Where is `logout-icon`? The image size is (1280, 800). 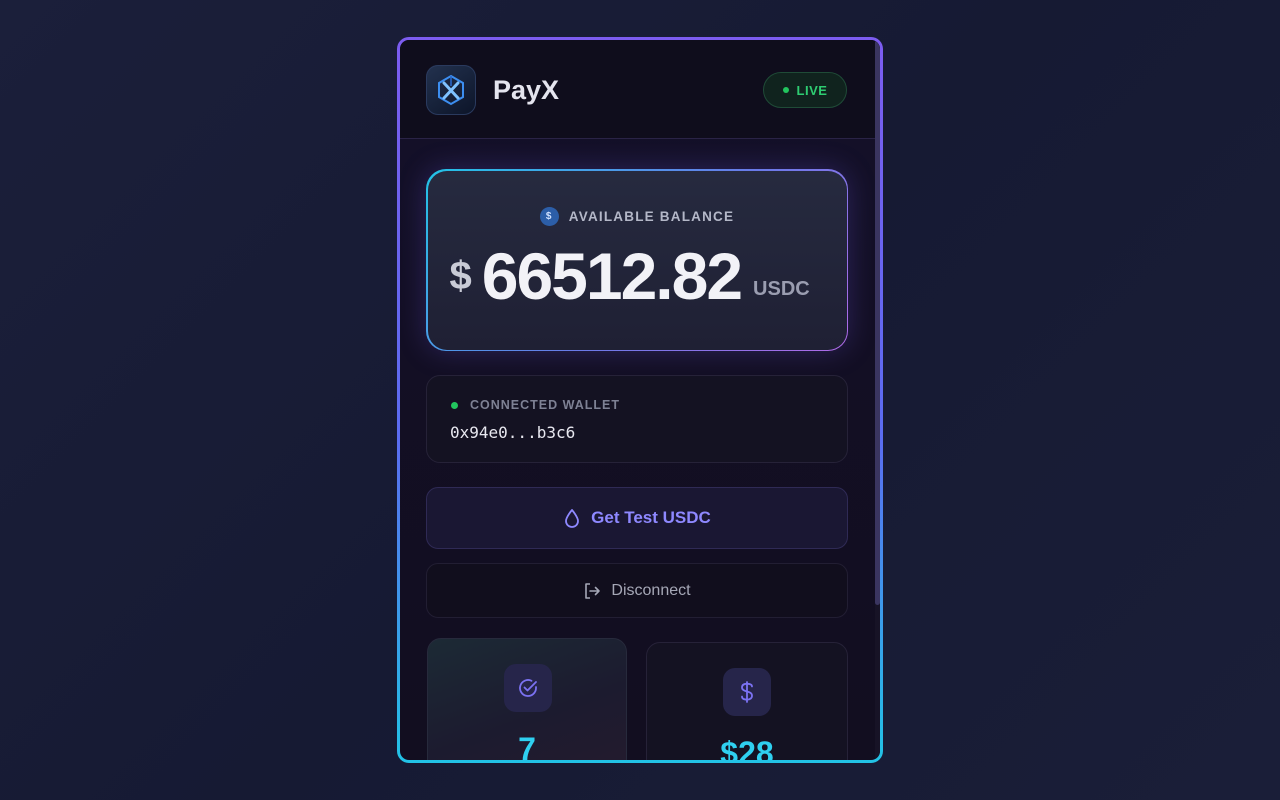
logout-icon is located at coordinates (593, 590).